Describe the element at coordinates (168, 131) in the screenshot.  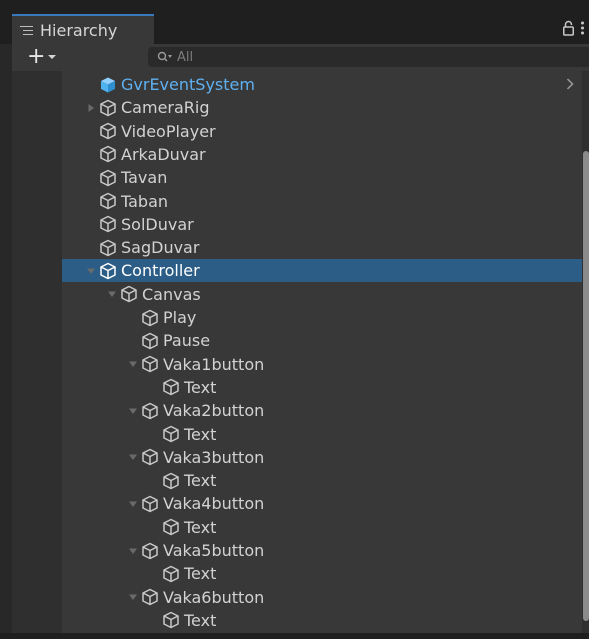
I see `hierarchy-item-label: VideoPlayer` at that location.